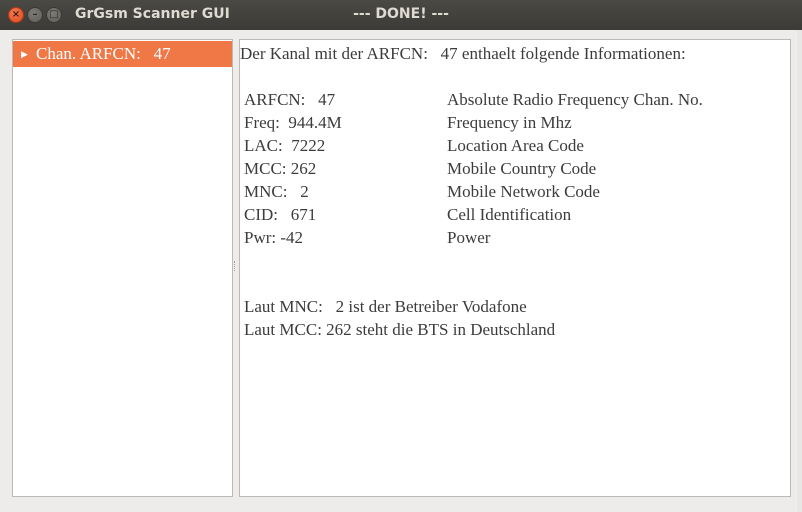  I want to click on tree-item-label: Chan. ARFCN: 47, so click(103, 53).